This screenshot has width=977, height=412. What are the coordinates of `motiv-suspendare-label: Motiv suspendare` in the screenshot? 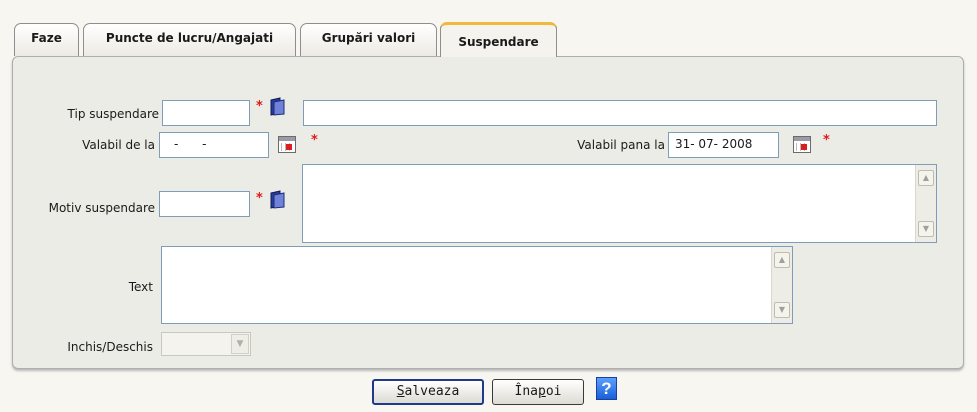 It's located at (101, 208).